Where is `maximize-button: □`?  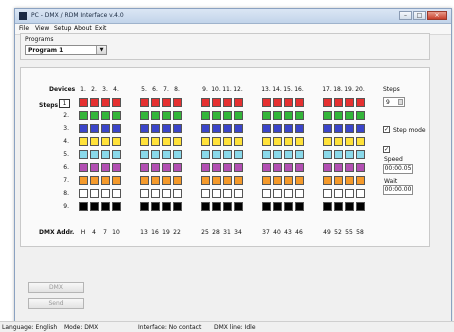 maximize-button: □ is located at coordinates (419, 15).